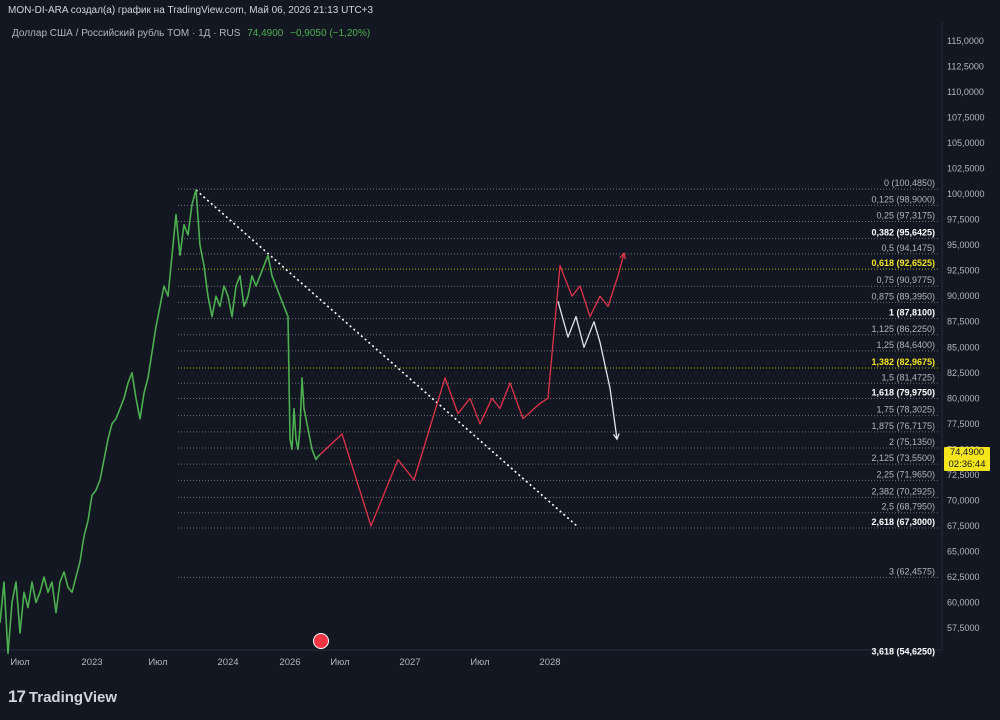 This screenshot has height=720, width=1000. Describe the element at coordinates (409, 662) in the screenshot. I see `x-axis-tick-label: 2027` at that location.